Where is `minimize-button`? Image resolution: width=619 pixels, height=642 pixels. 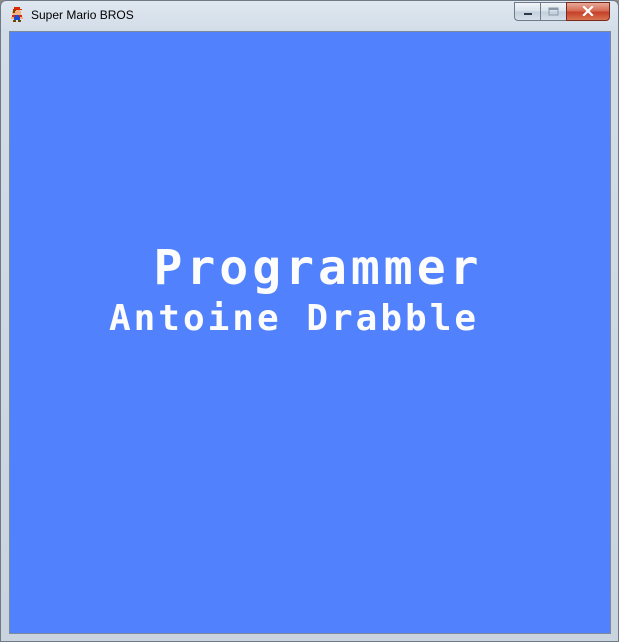 minimize-button is located at coordinates (527, 11).